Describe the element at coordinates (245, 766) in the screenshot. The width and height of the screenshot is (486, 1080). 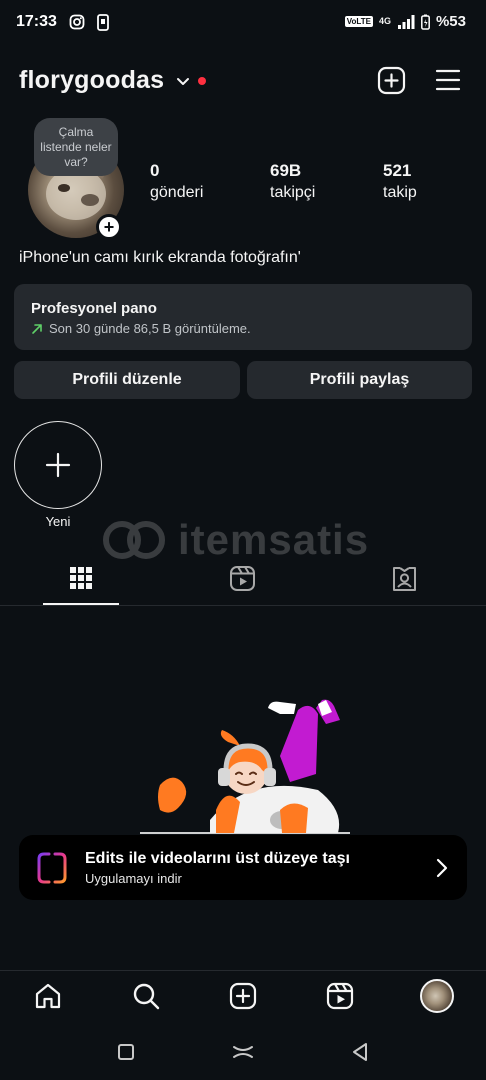
I see `empty-state-illustration` at that location.